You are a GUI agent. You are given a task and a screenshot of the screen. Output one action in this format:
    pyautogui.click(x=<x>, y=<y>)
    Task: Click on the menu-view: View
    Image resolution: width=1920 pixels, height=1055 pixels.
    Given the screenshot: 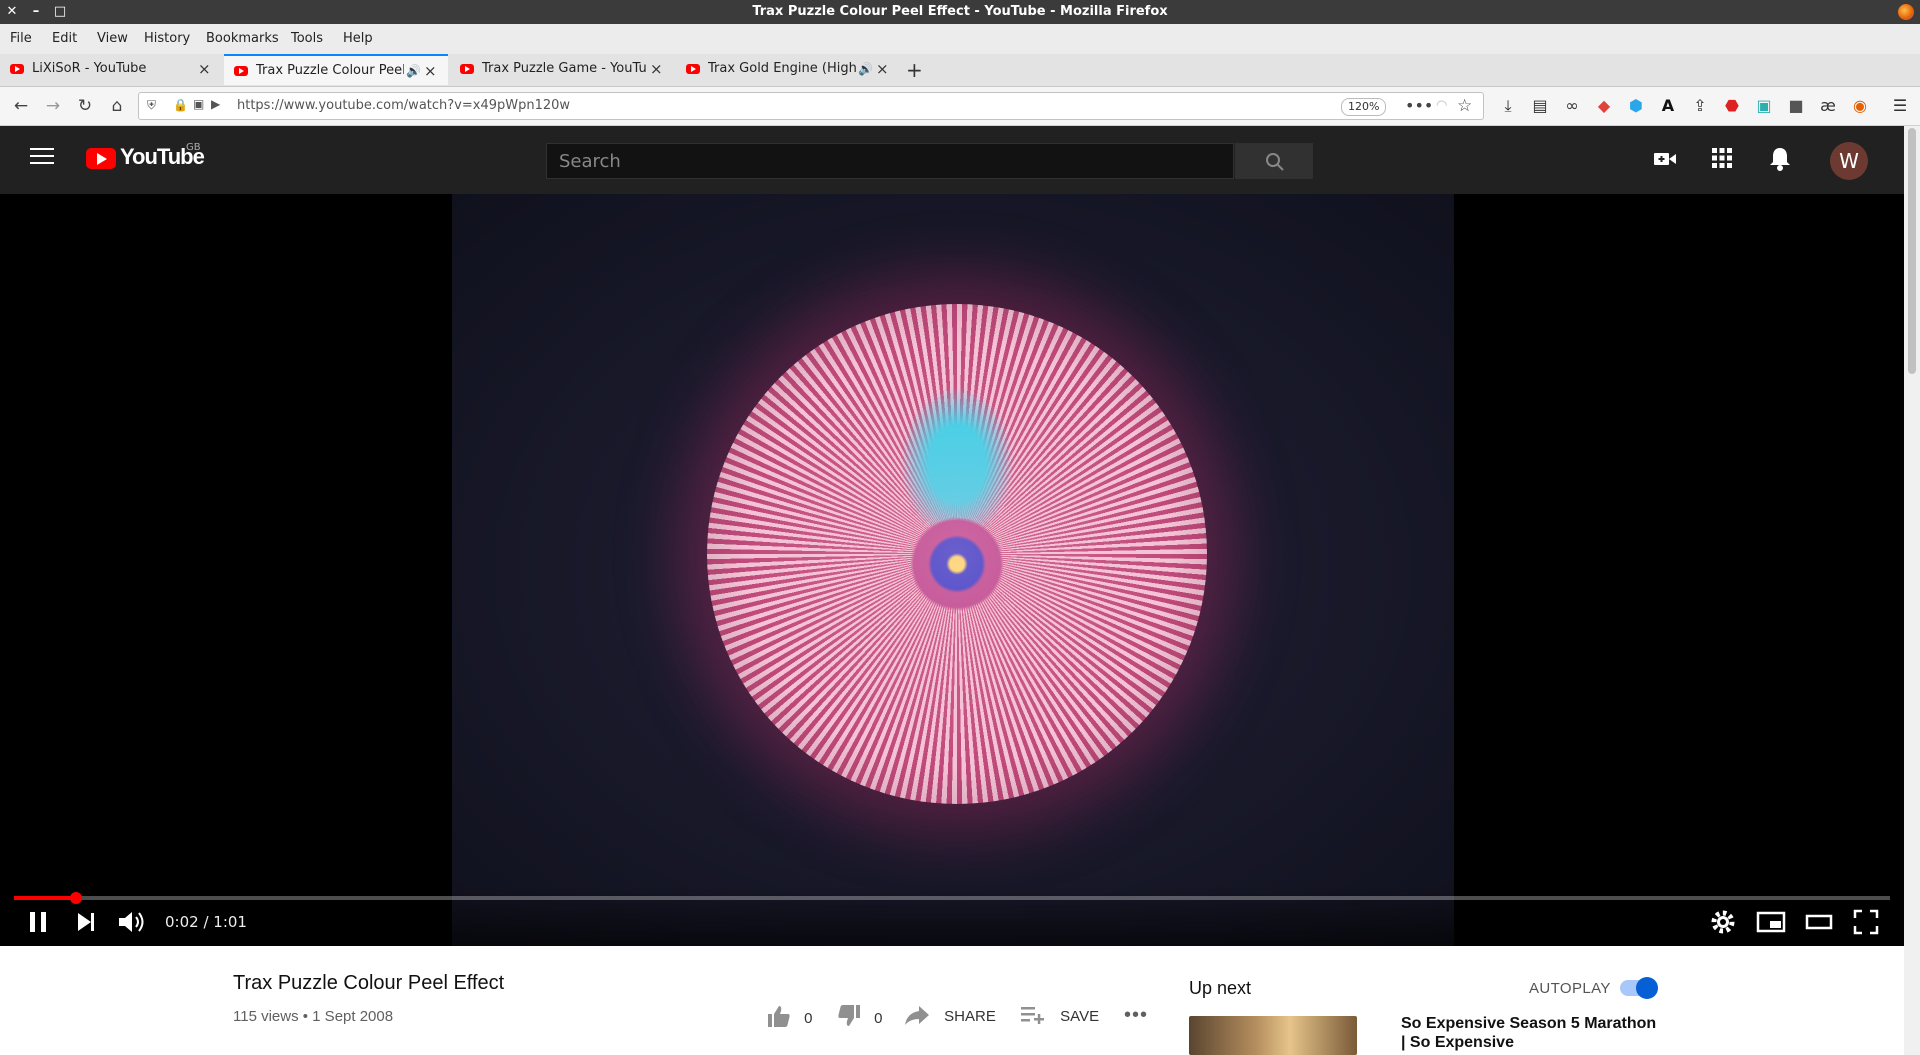 What is the action you would take?
    pyautogui.click(x=112, y=39)
    